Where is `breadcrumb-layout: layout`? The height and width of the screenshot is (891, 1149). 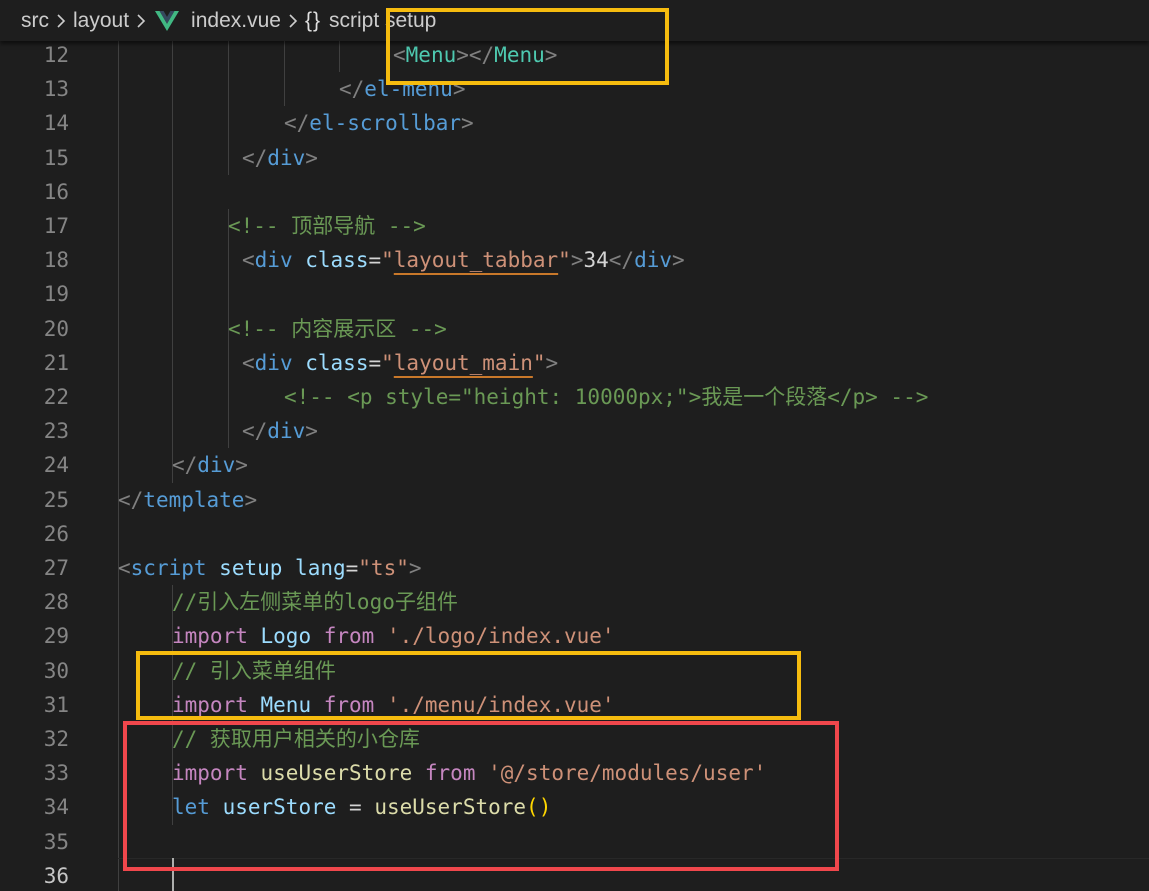 breadcrumb-layout: layout is located at coordinates (101, 21).